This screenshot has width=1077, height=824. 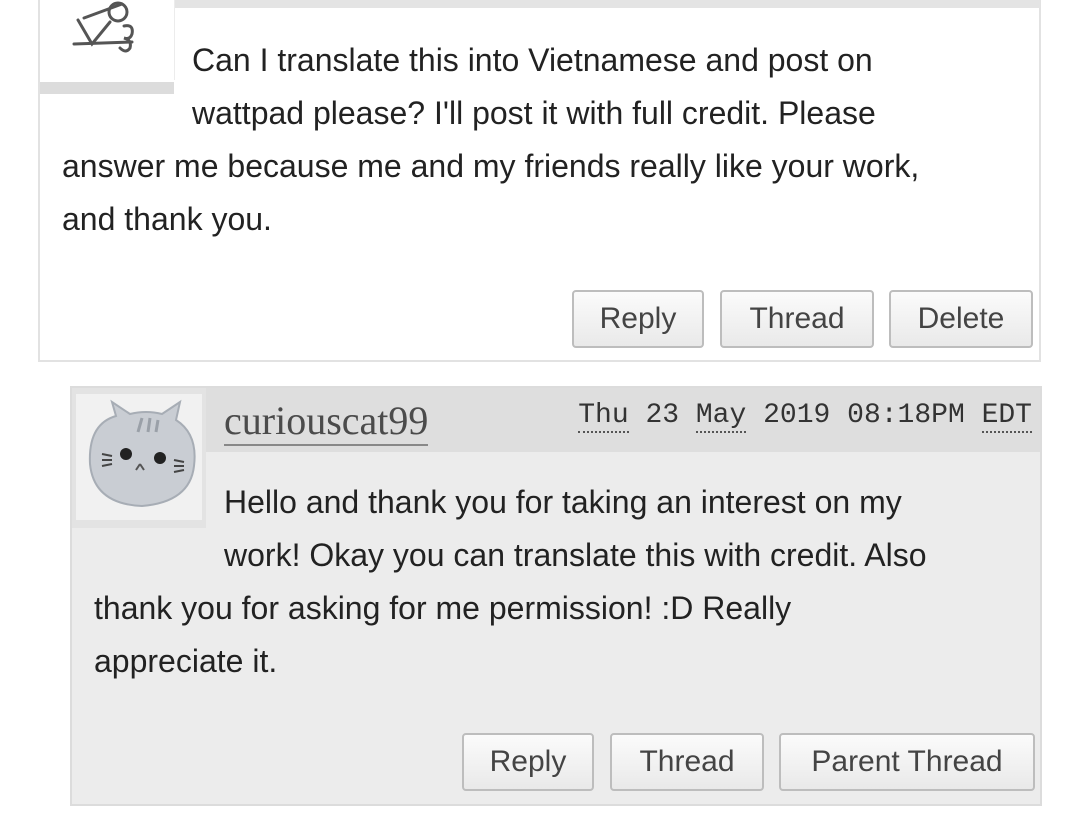 What do you see at coordinates (186, 661) in the screenshot?
I see `comment-line: appreciate it.` at bounding box center [186, 661].